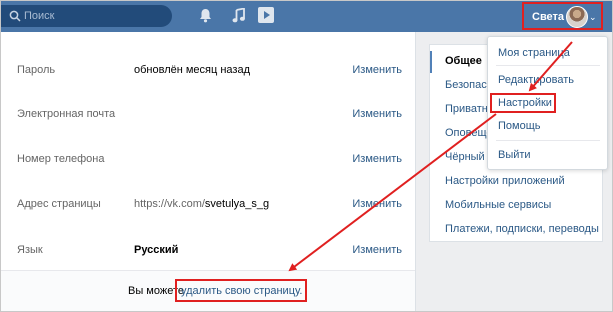 This screenshot has width=613, height=312. I want to click on bell-icon, so click(205, 15).